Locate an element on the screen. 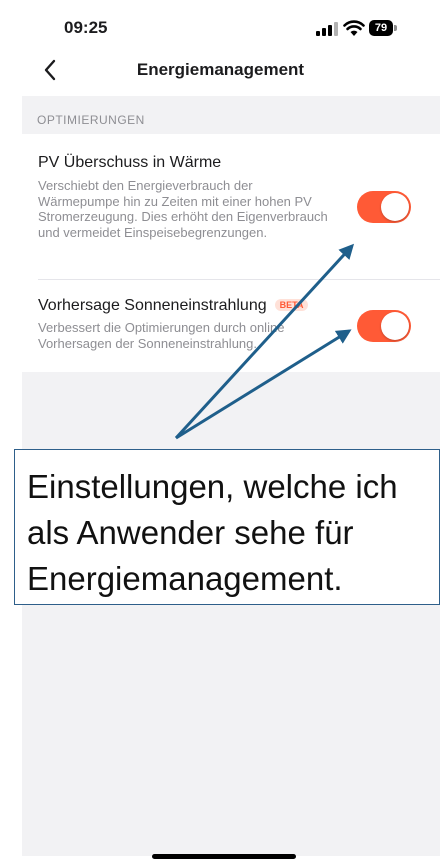 The width and height of the screenshot is (441, 867). battery-level: 79 is located at coordinates (381, 28).